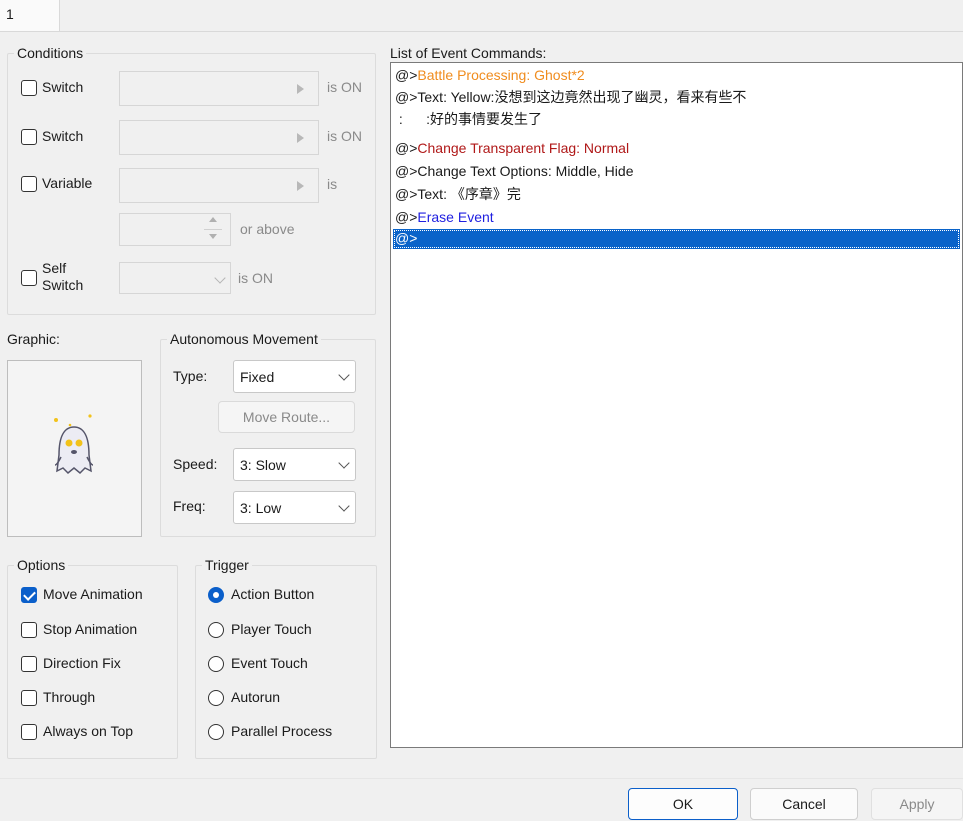 The height and width of the screenshot is (821, 963). What do you see at coordinates (255, 278) in the screenshot?
I see `self-switch-suffix: is ON` at bounding box center [255, 278].